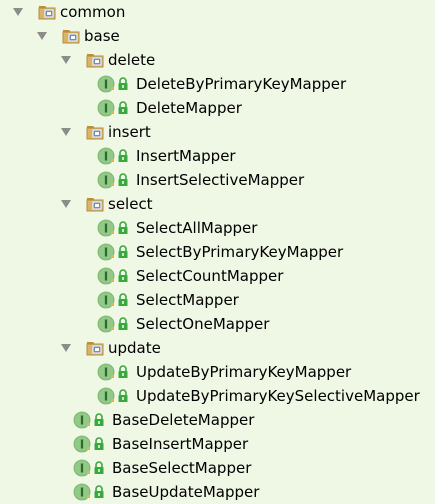 The image size is (435, 504). I want to click on tree-item-label: SelectCountMapper, so click(210, 276).